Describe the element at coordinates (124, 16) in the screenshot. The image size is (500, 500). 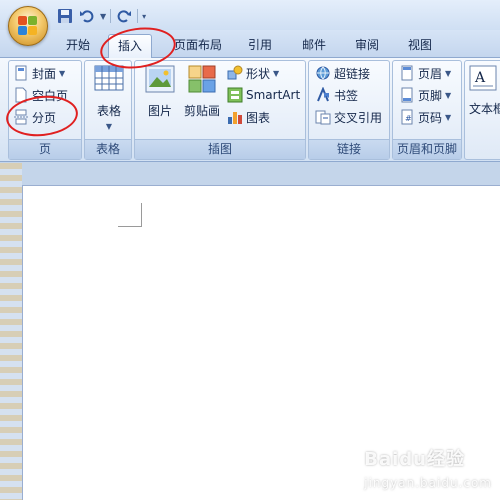
I see `redo-icon` at that location.